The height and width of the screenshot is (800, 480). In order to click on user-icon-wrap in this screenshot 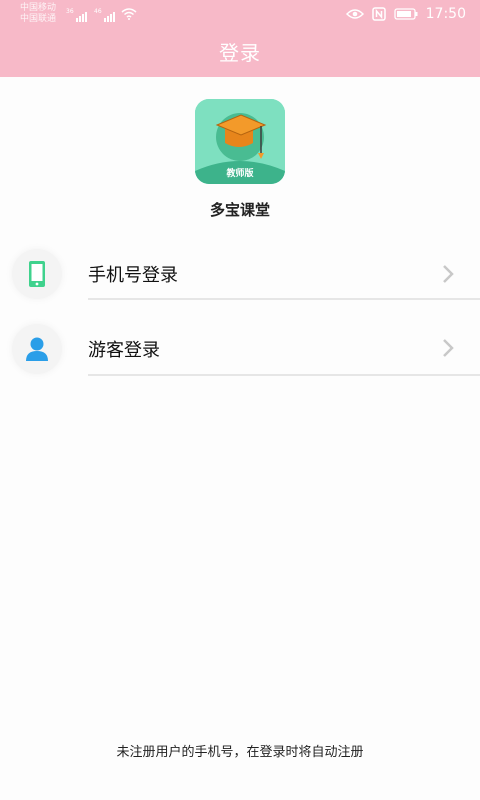, I will do `click(37, 349)`.